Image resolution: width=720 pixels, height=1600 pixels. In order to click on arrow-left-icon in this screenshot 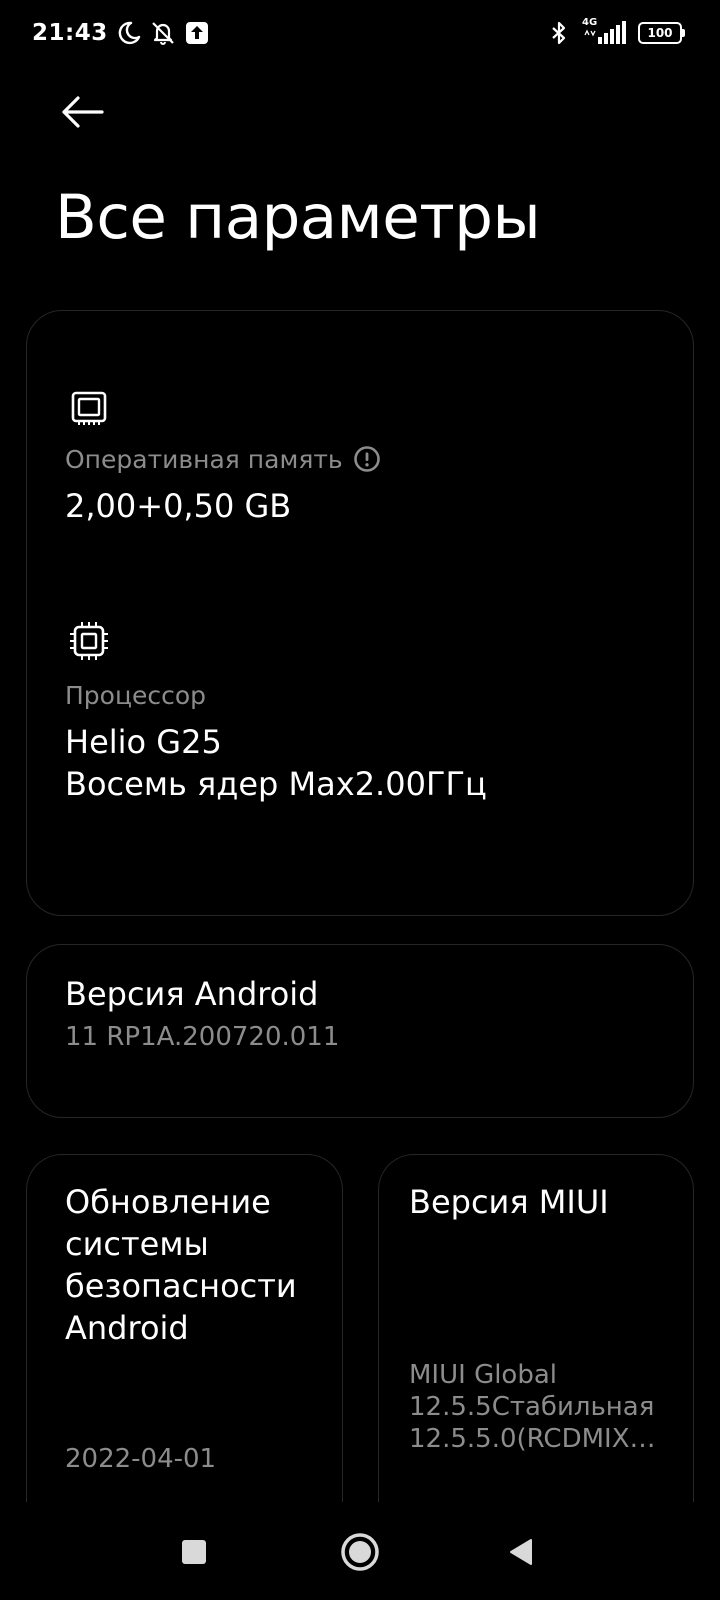, I will do `click(83, 112)`.